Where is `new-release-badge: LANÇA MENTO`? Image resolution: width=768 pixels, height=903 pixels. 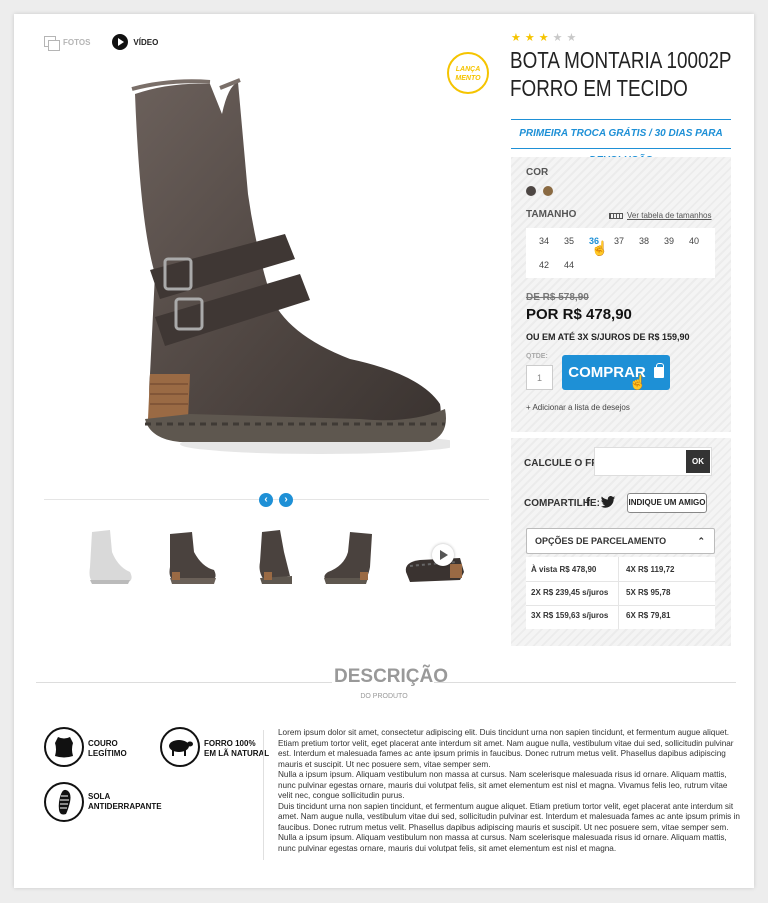
new-release-badge: LANÇA MENTO is located at coordinates (468, 73).